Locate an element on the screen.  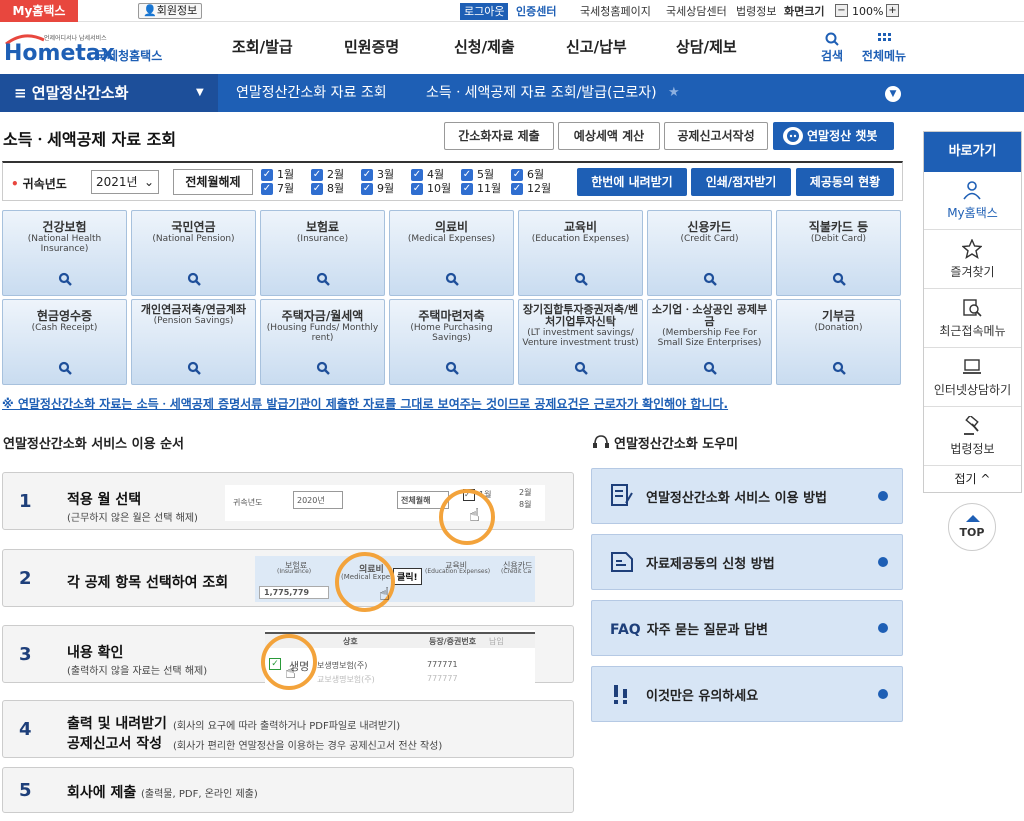
quick-item-myhometax: My홈택스 is located at coordinates (972, 201).